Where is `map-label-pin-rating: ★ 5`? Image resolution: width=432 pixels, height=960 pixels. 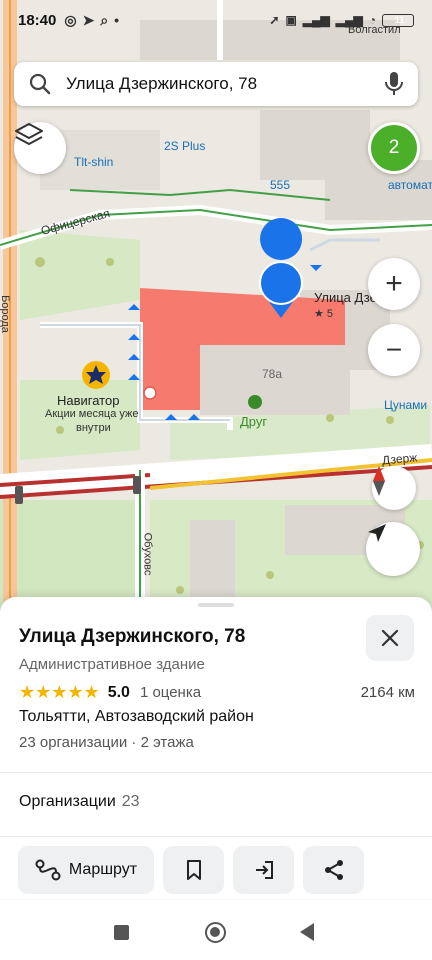 map-label-pin-rating: ★ 5 is located at coordinates (324, 314).